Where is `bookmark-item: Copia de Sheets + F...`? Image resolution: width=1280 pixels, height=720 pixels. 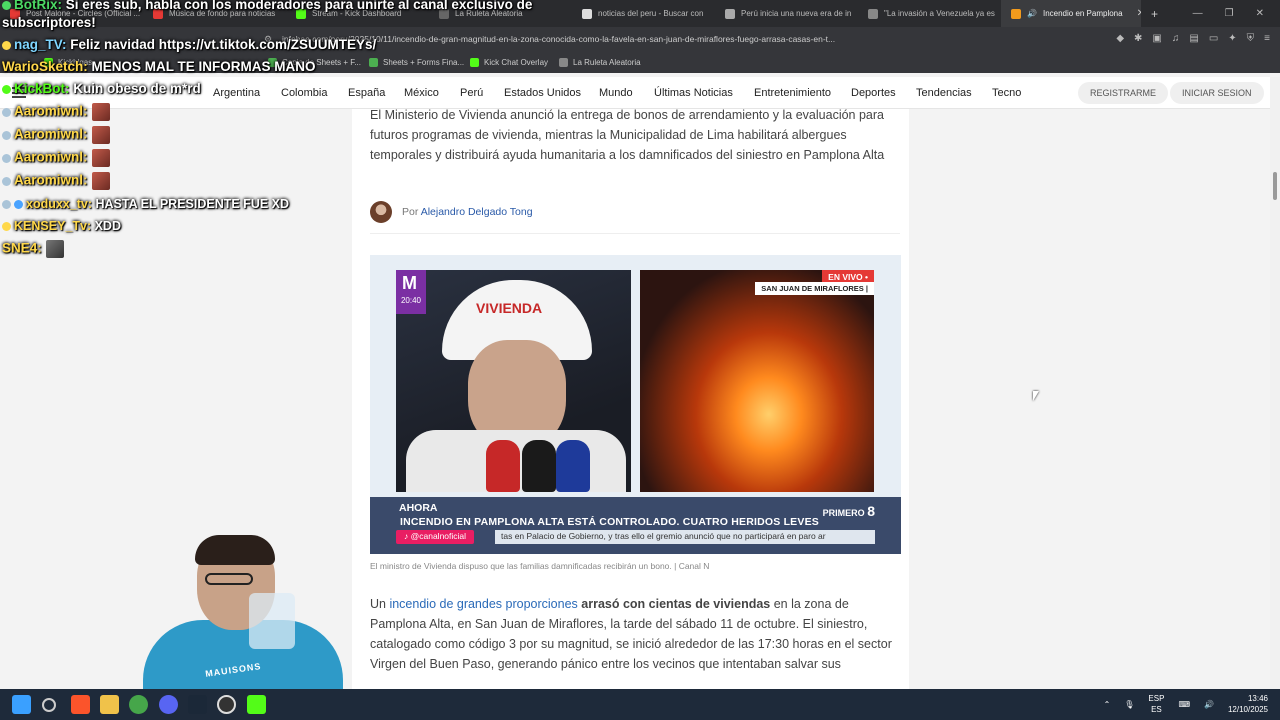
bookmark-item: Copia de Sheets + F... is located at coordinates (314, 62).